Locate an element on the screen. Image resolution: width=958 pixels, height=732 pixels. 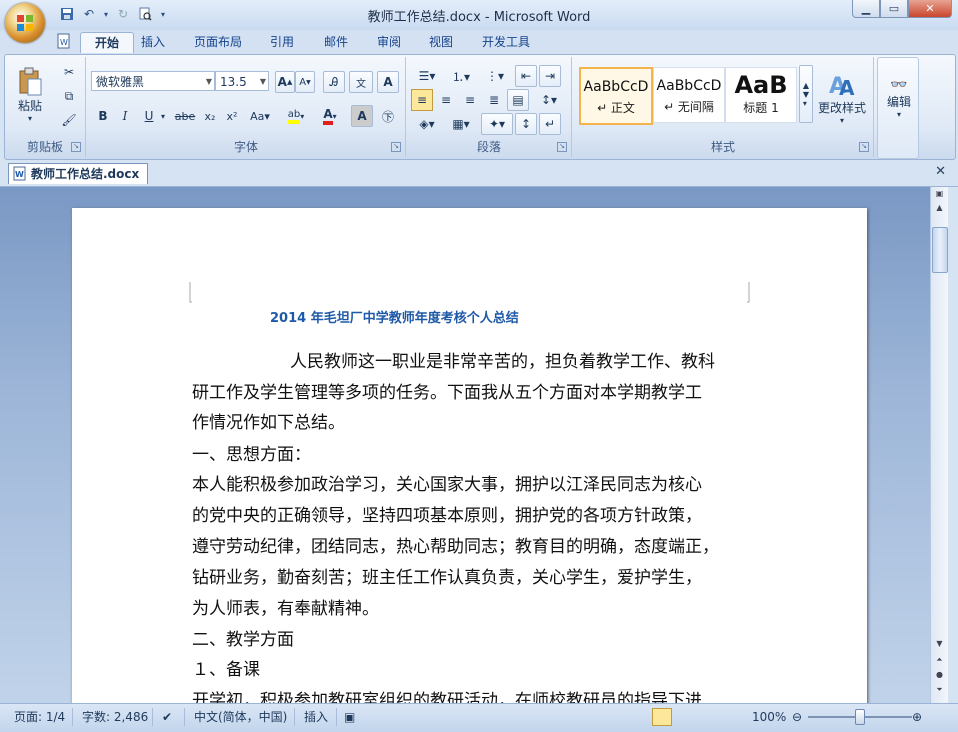
shading-button: ◈▾ is located at coordinates (427, 124).